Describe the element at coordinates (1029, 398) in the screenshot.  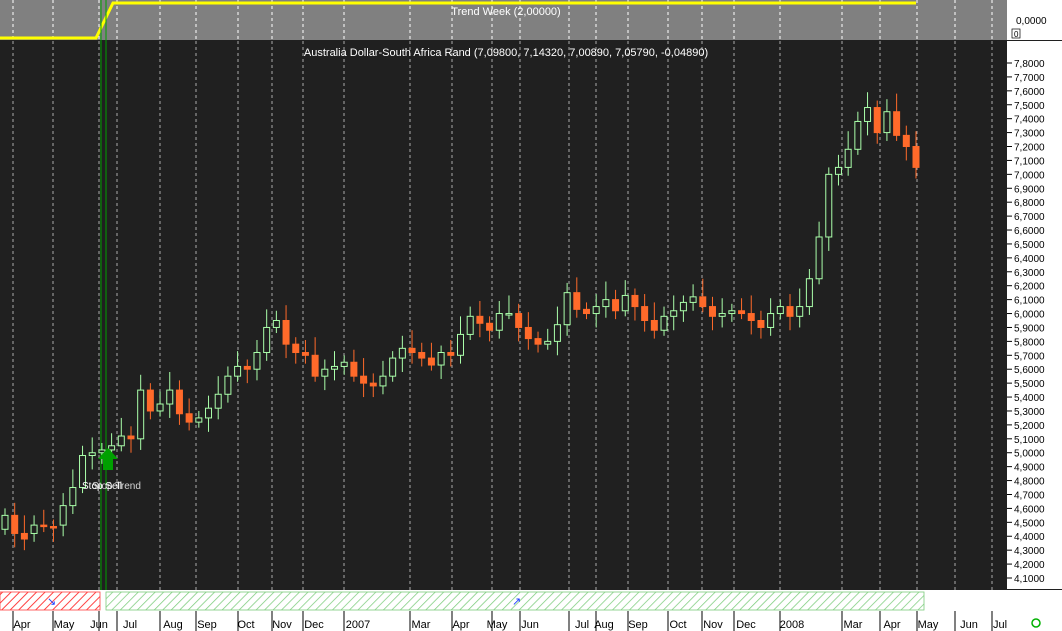
I see `y-tick-label: 5,4000` at that location.